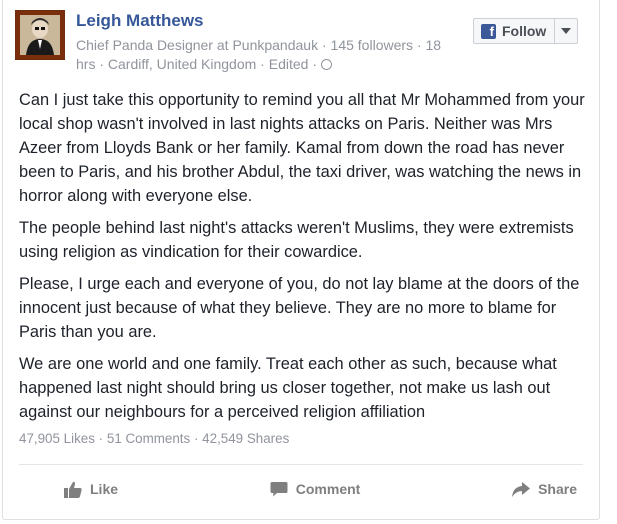 This screenshot has width=617, height=524. I want to click on share-arrow-icon, so click(521, 489).